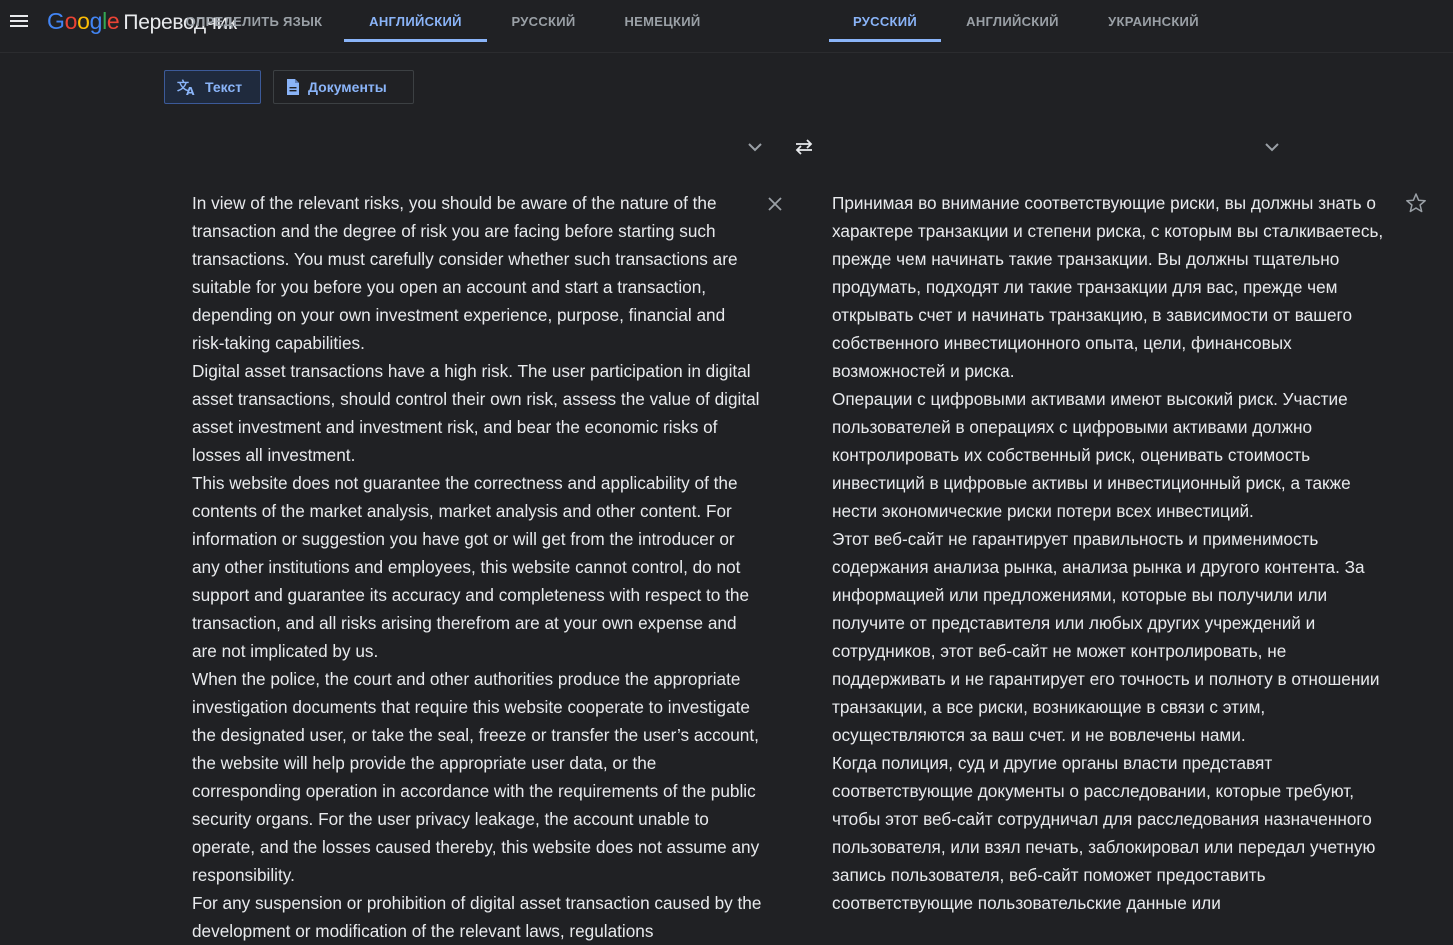 The image size is (1453, 945). I want to click on source-language-dropdown, so click(755, 147).